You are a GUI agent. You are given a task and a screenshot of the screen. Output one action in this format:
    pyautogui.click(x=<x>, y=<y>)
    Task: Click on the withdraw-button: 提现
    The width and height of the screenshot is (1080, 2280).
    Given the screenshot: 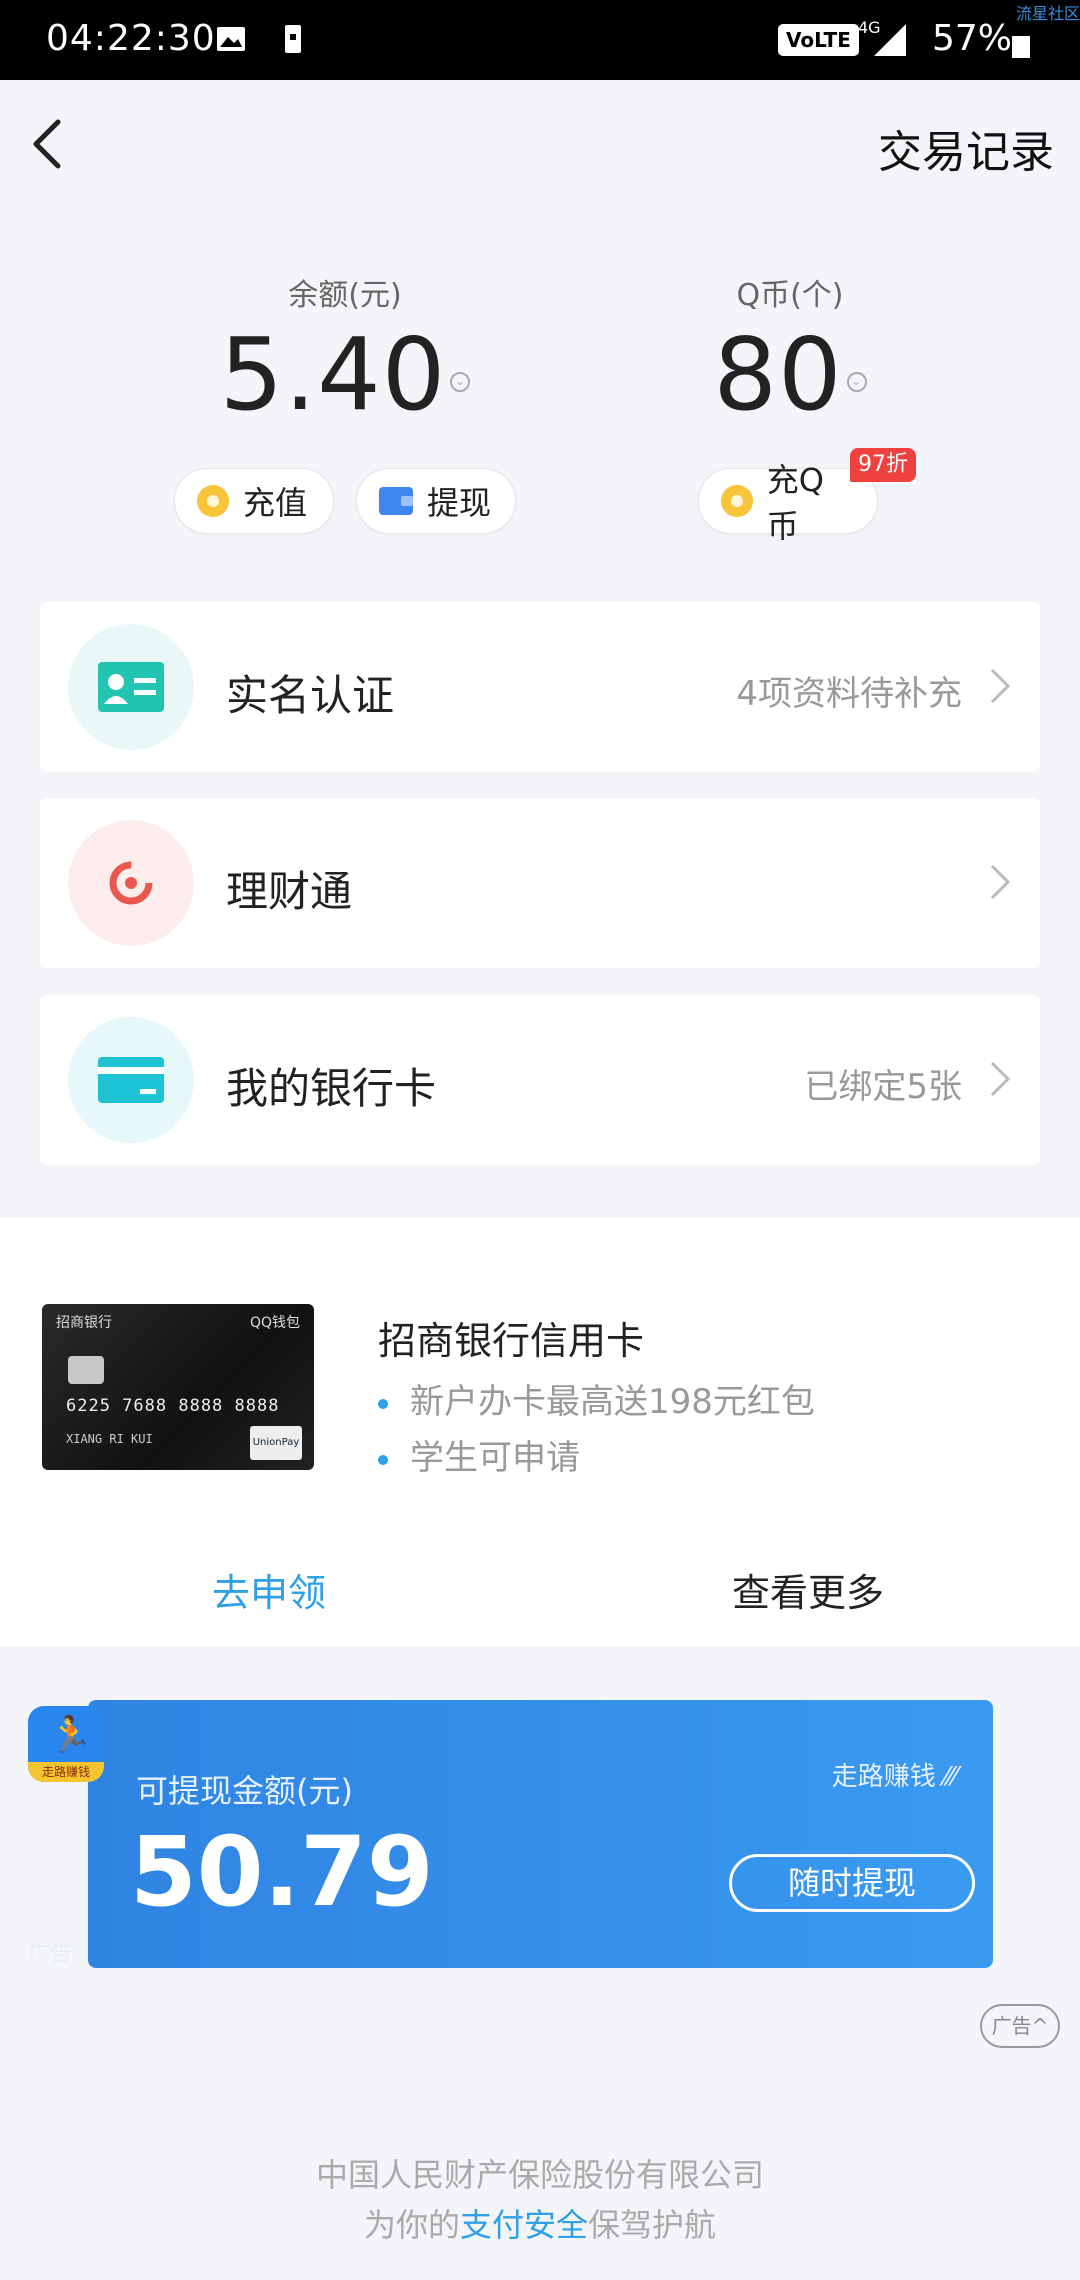 What is the action you would take?
    pyautogui.click(x=436, y=501)
    